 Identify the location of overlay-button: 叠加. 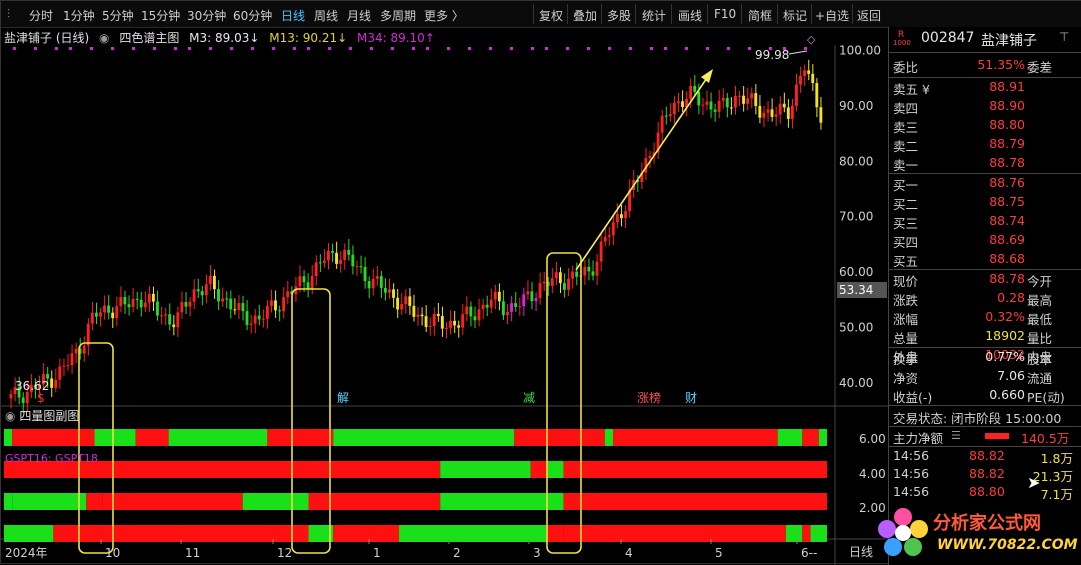
(585, 15).